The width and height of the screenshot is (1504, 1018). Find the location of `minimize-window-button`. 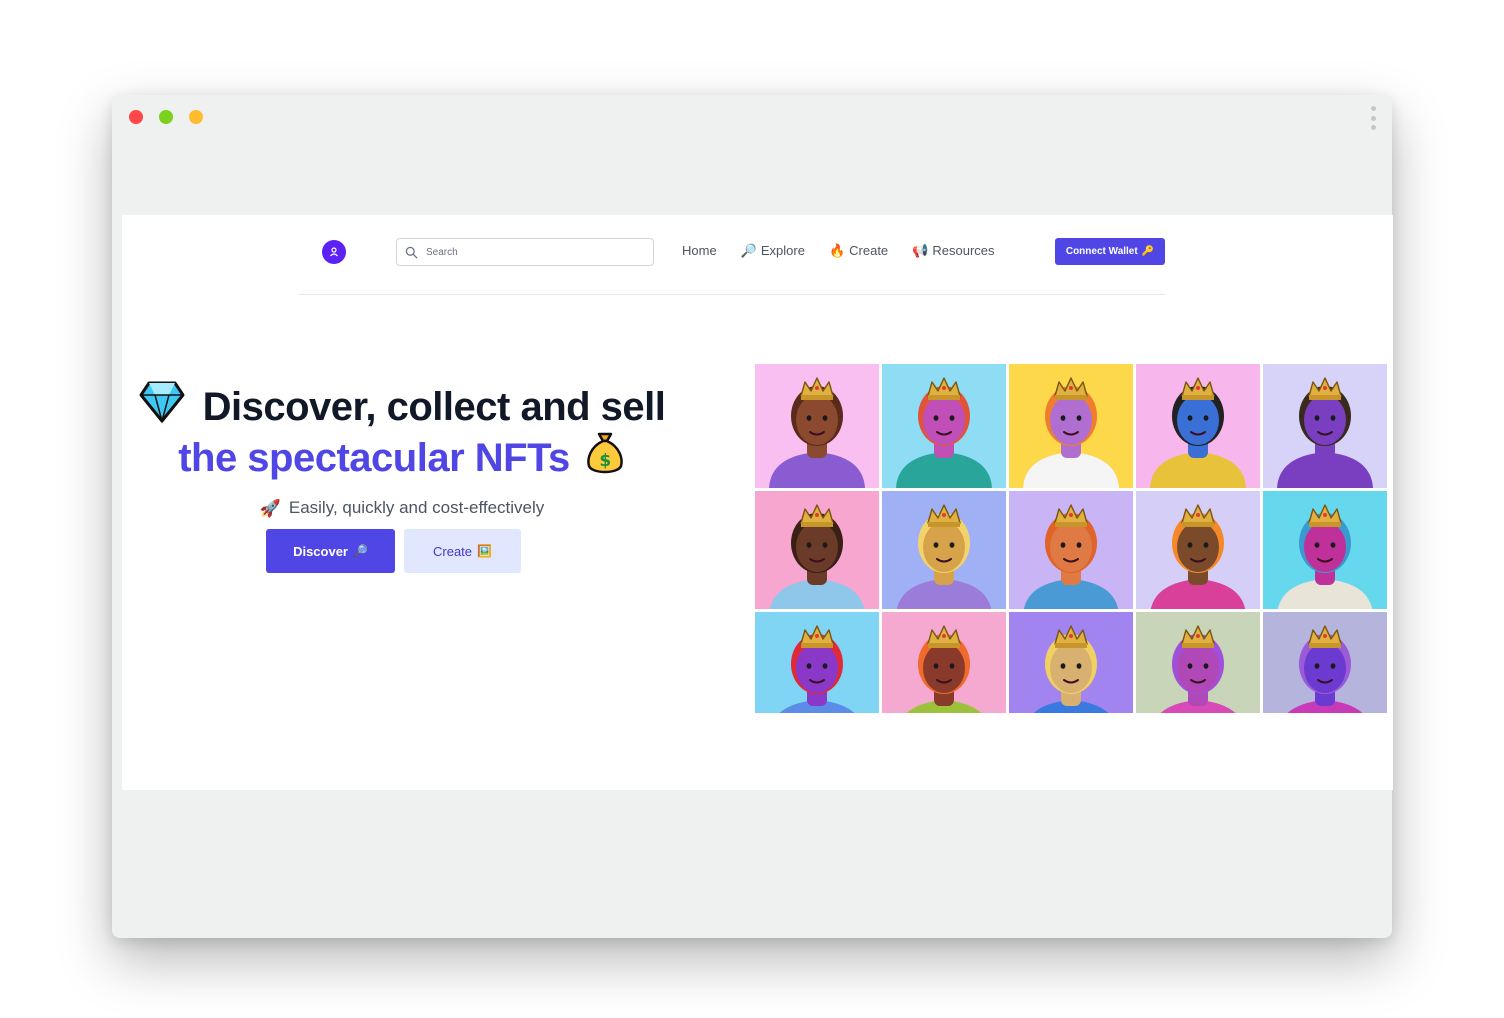

minimize-window-button is located at coordinates (196, 117).